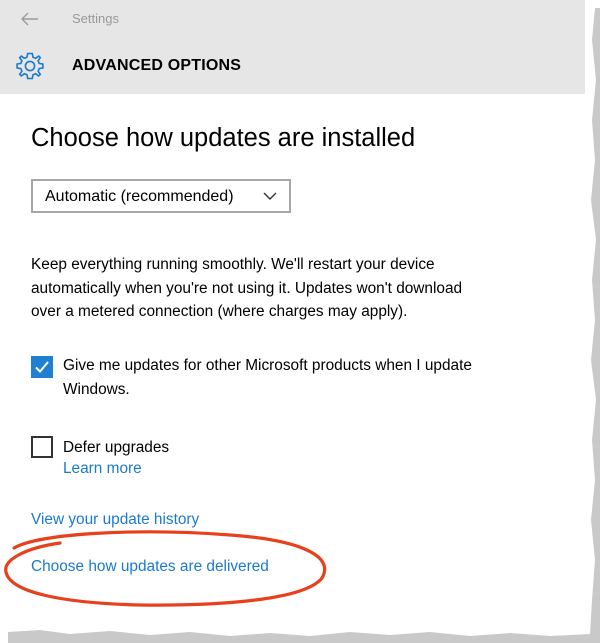  Describe the element at coordinates (95, 18) in the screenshot. I see `app-title: Settings` at that location.